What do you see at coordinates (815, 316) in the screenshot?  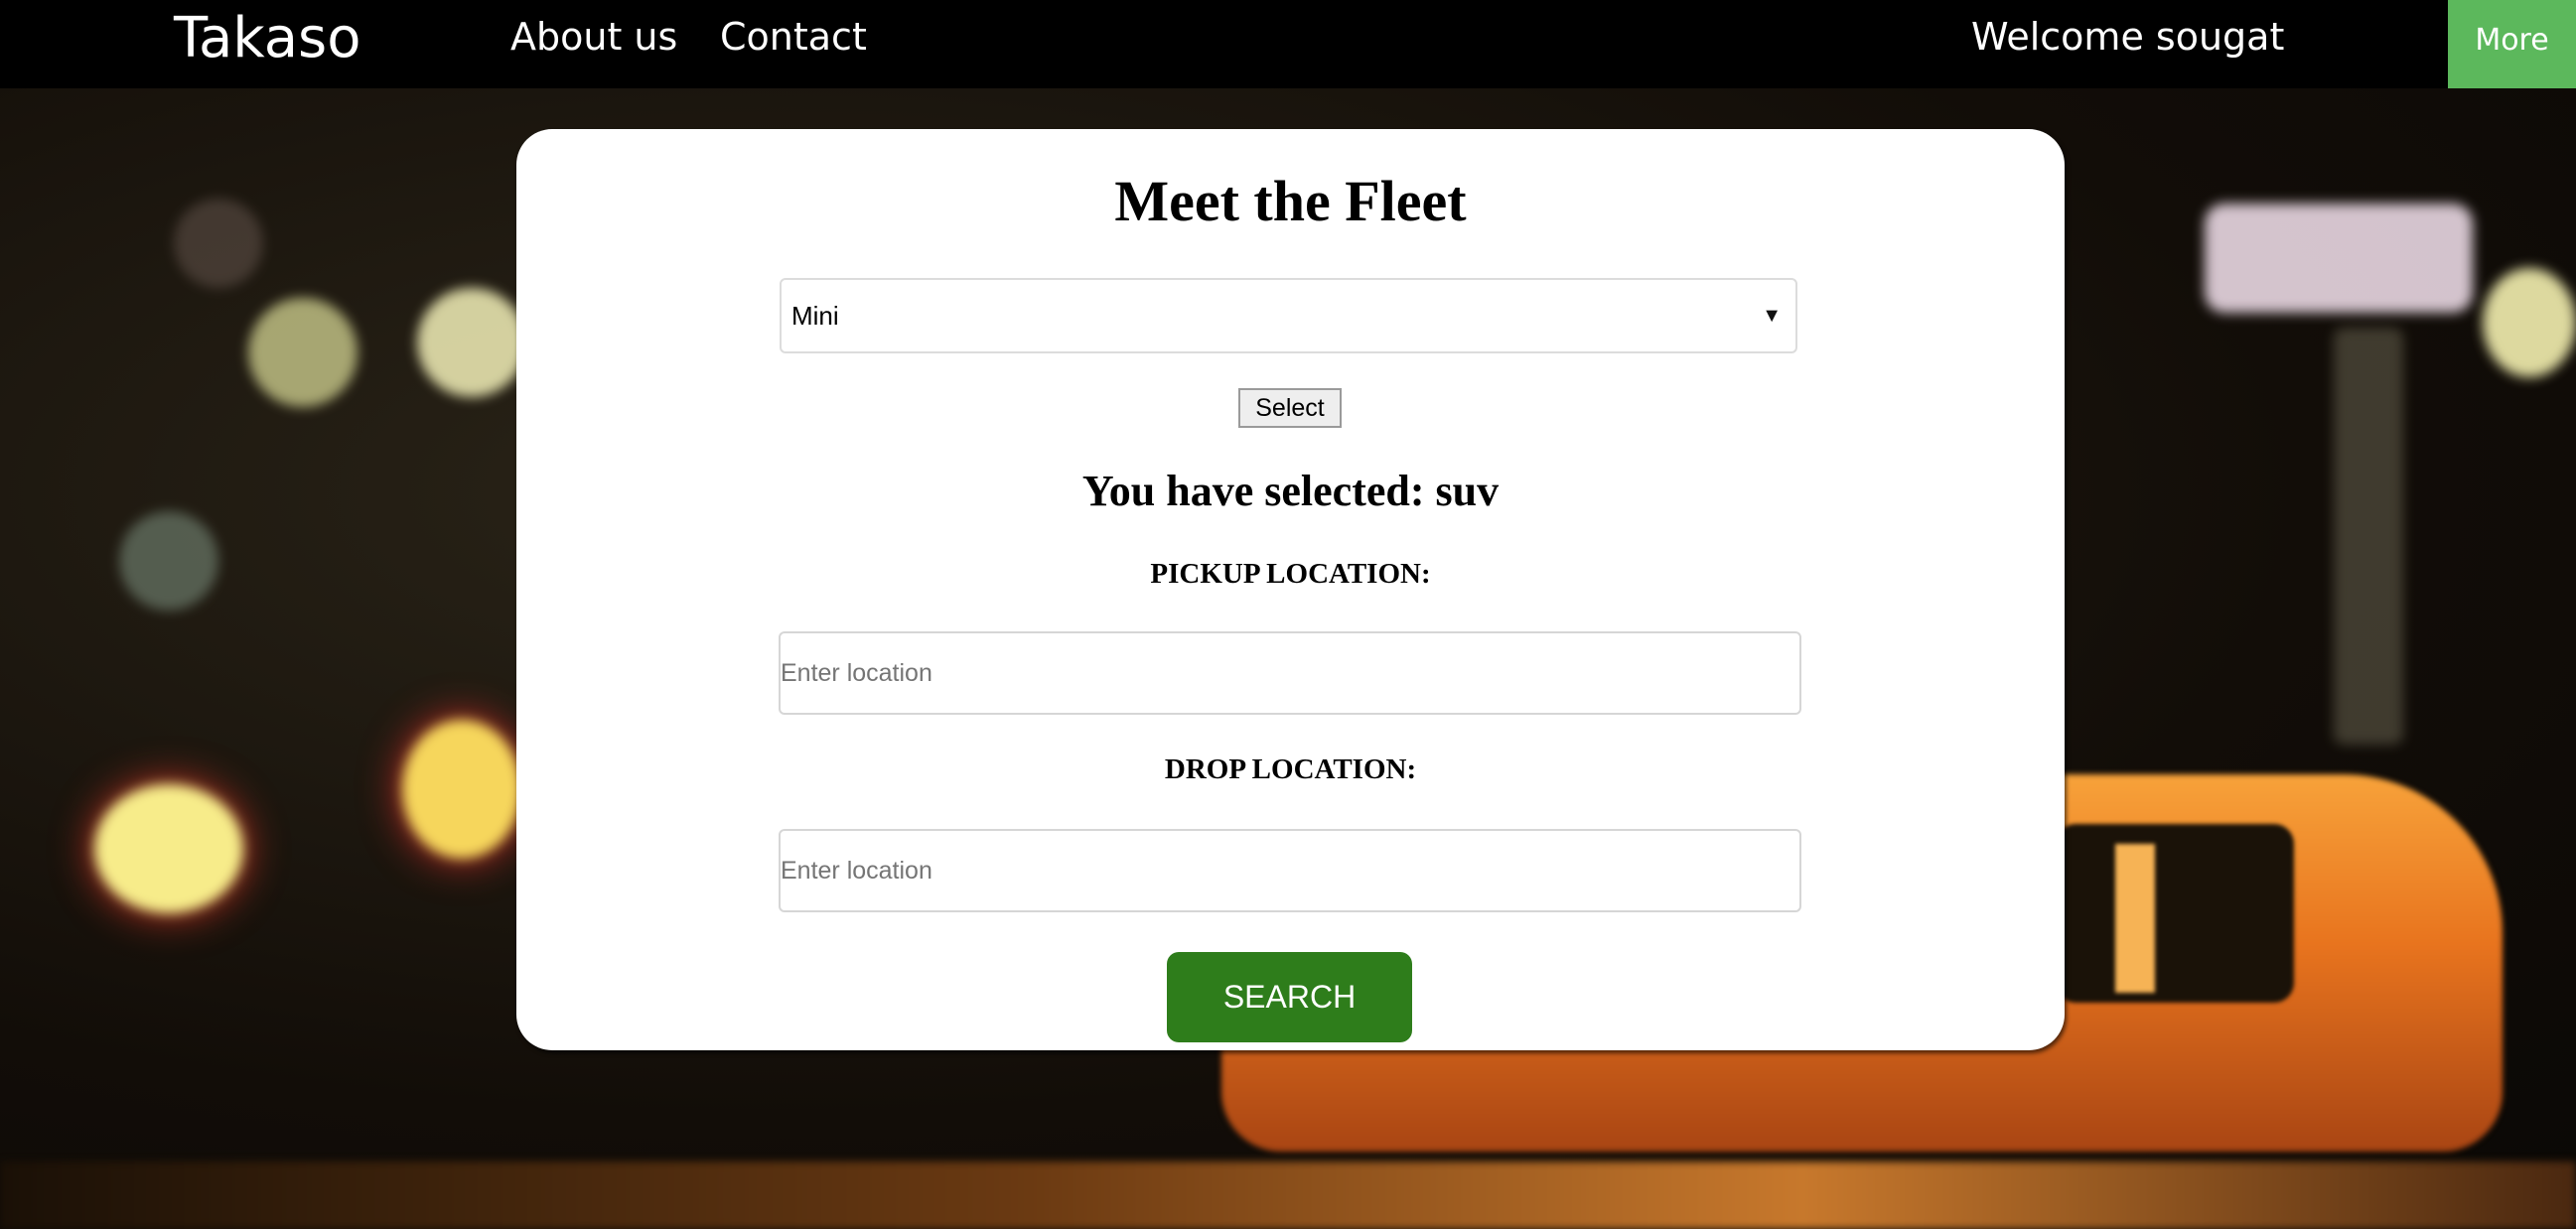 I see `fleet-select-value: Mini` at bounding box center [815, 316].